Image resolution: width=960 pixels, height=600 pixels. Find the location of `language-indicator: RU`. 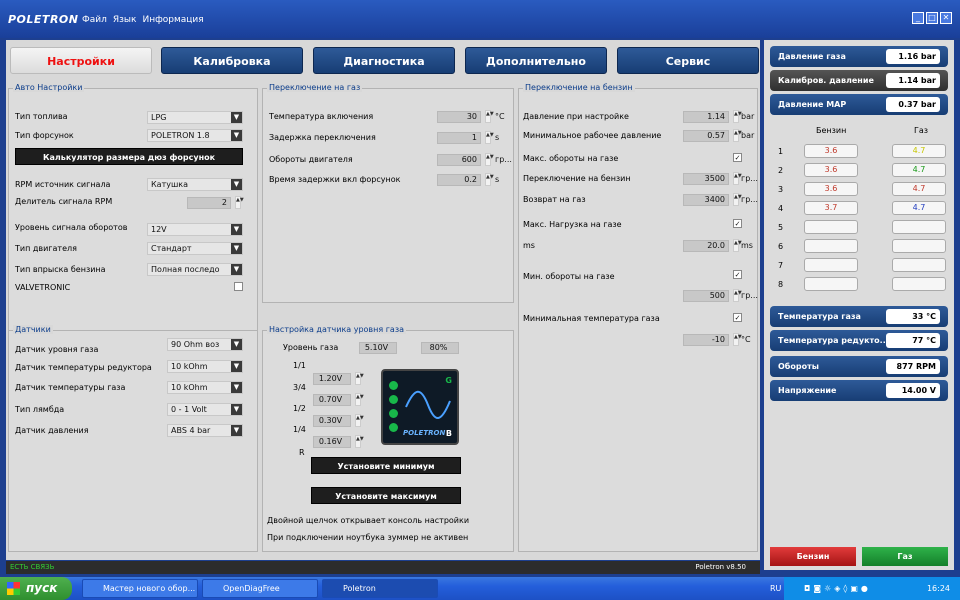

language-indicator: RU is located at coordinates (775, 588).